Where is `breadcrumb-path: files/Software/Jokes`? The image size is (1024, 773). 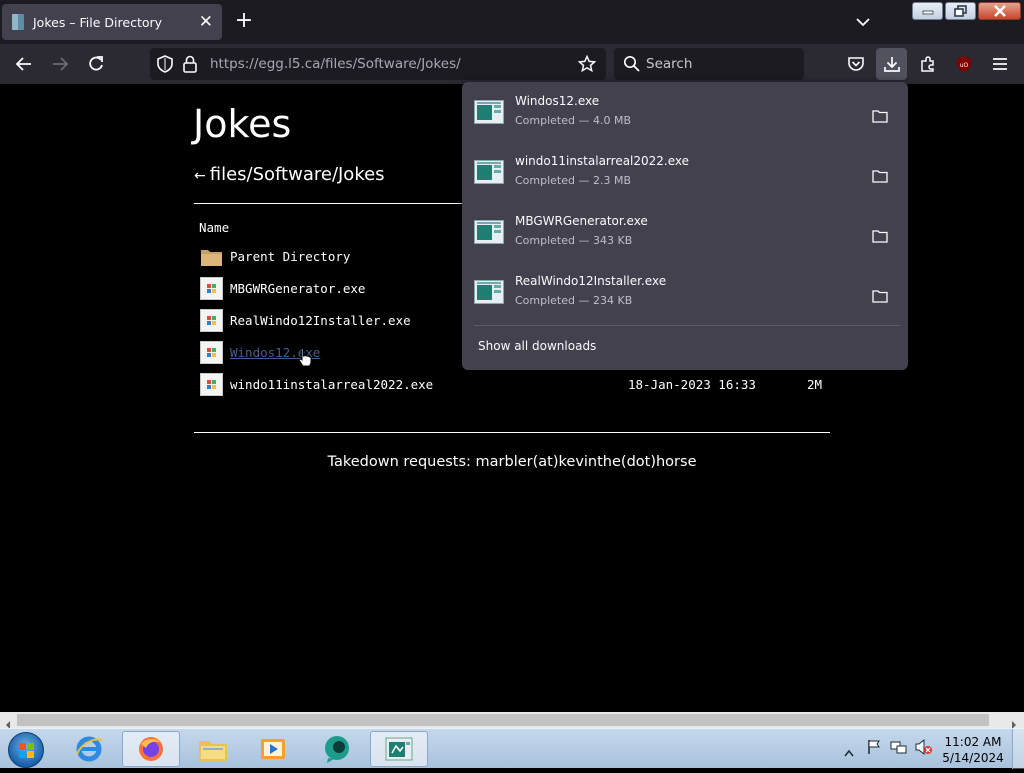 breadcrumb-path: files/Software/Jokes is located at coordinates (297, 174).